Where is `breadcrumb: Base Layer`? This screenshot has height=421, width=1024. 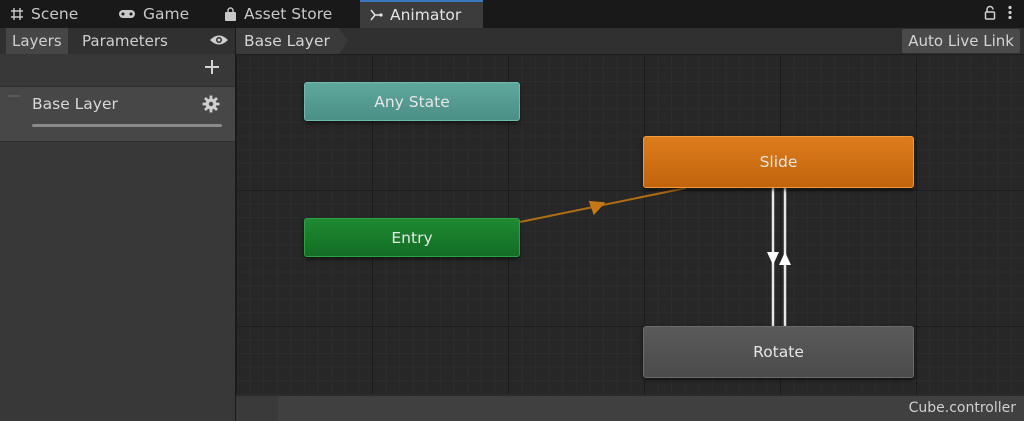
breadcrumb: Base Layer is located at coordinates (292, 41).